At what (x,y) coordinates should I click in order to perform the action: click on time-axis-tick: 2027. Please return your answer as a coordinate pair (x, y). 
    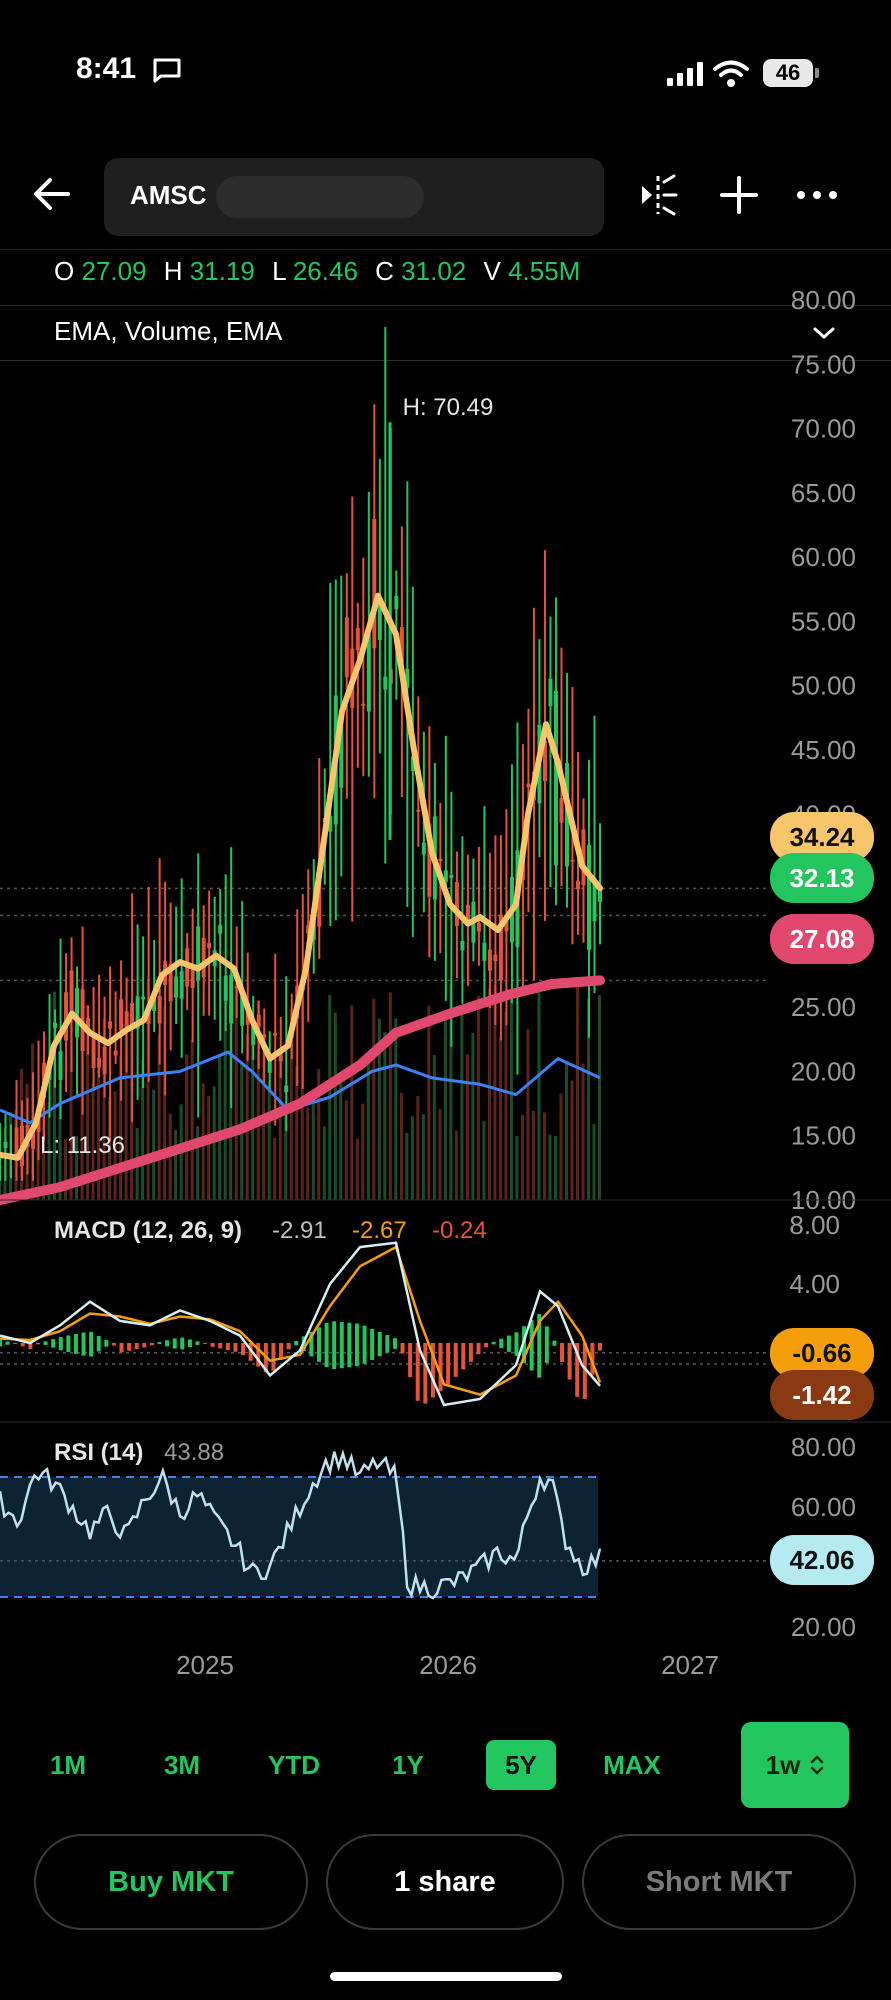
    Looking at the image, I should click on (690, 1665).